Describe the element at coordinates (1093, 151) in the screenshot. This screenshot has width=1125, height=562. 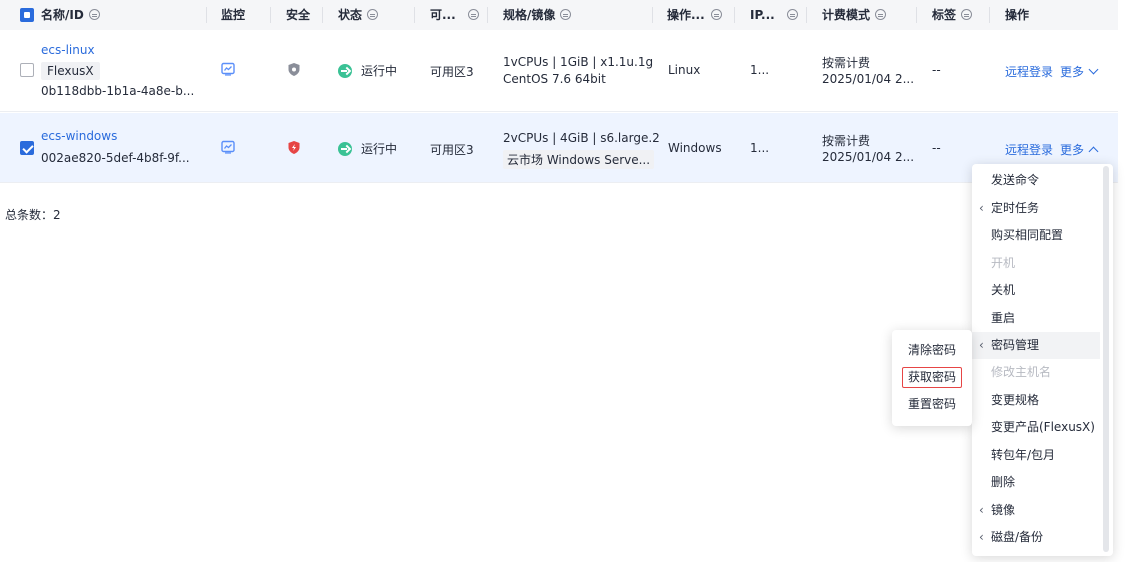
I see `chevron-up-icon` at that location.